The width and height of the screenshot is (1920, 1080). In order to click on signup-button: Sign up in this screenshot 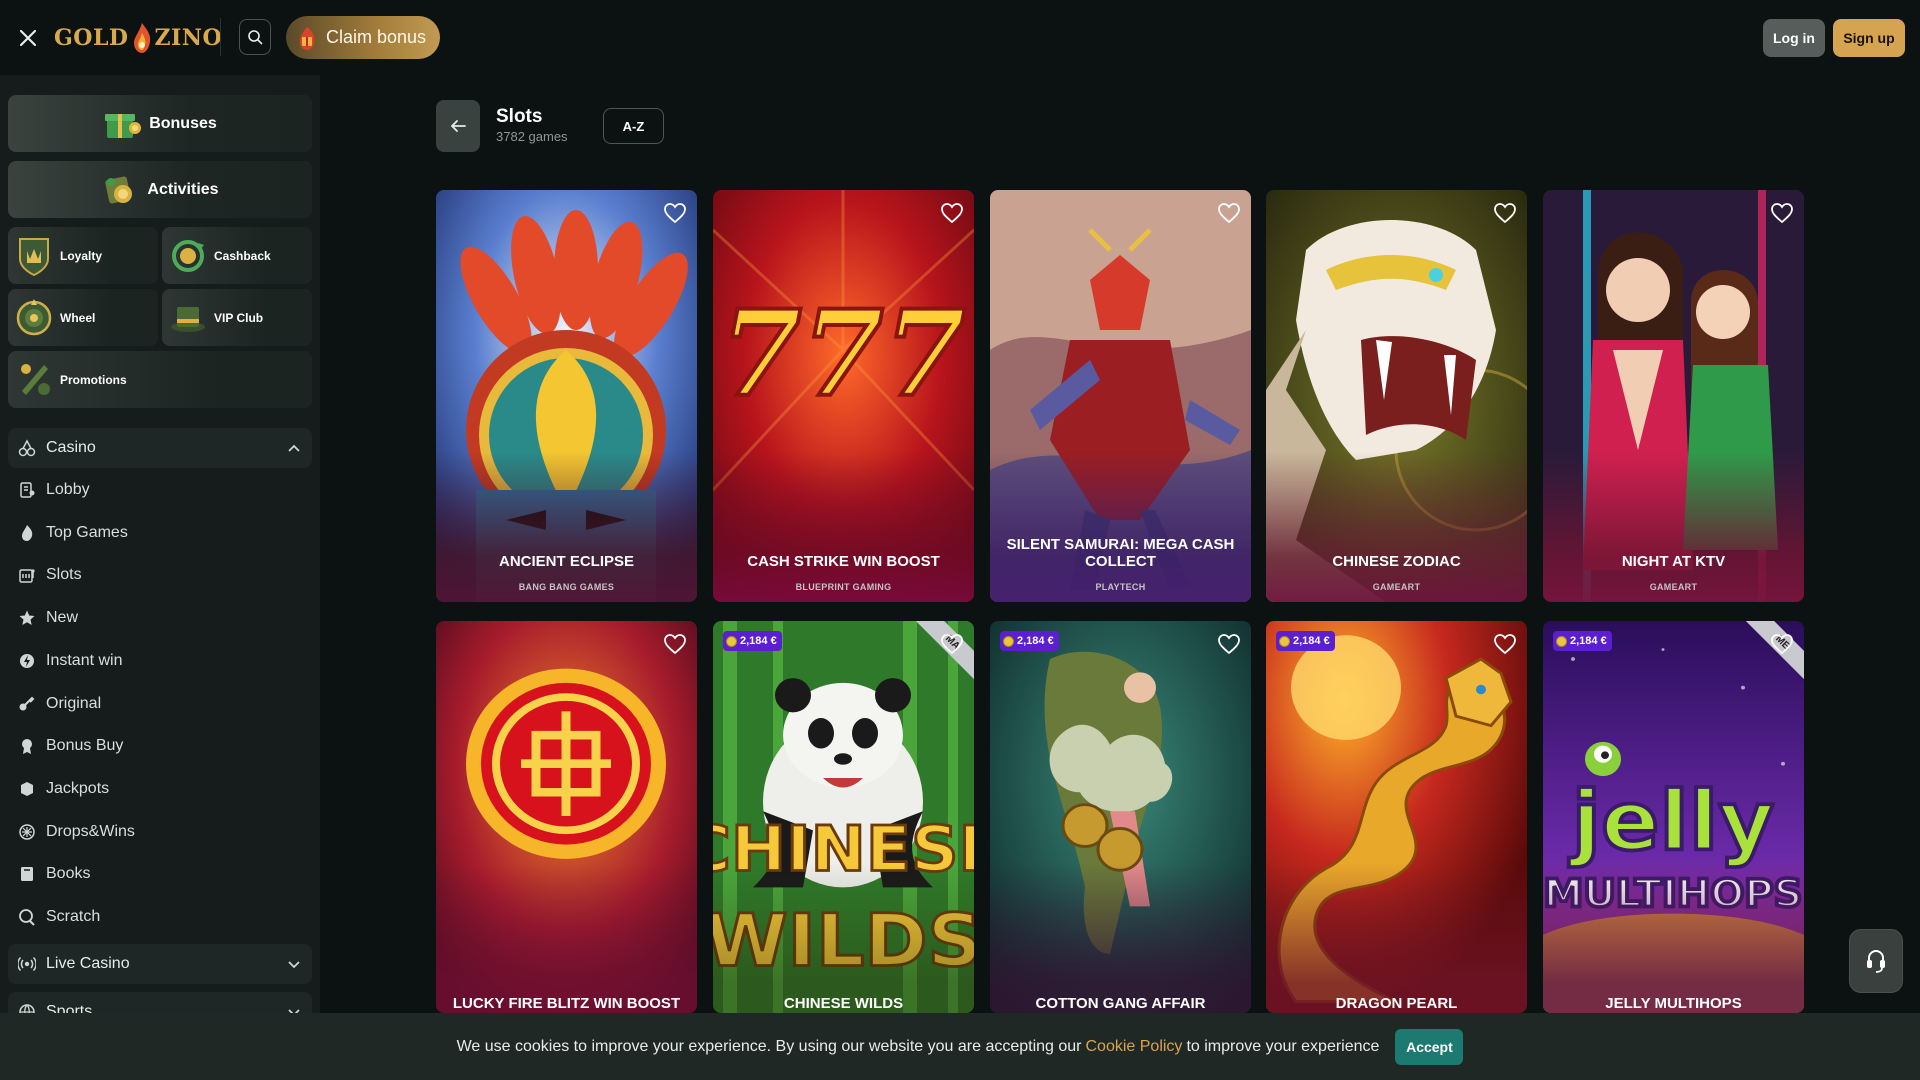, I will do `click(1869, 38)`.